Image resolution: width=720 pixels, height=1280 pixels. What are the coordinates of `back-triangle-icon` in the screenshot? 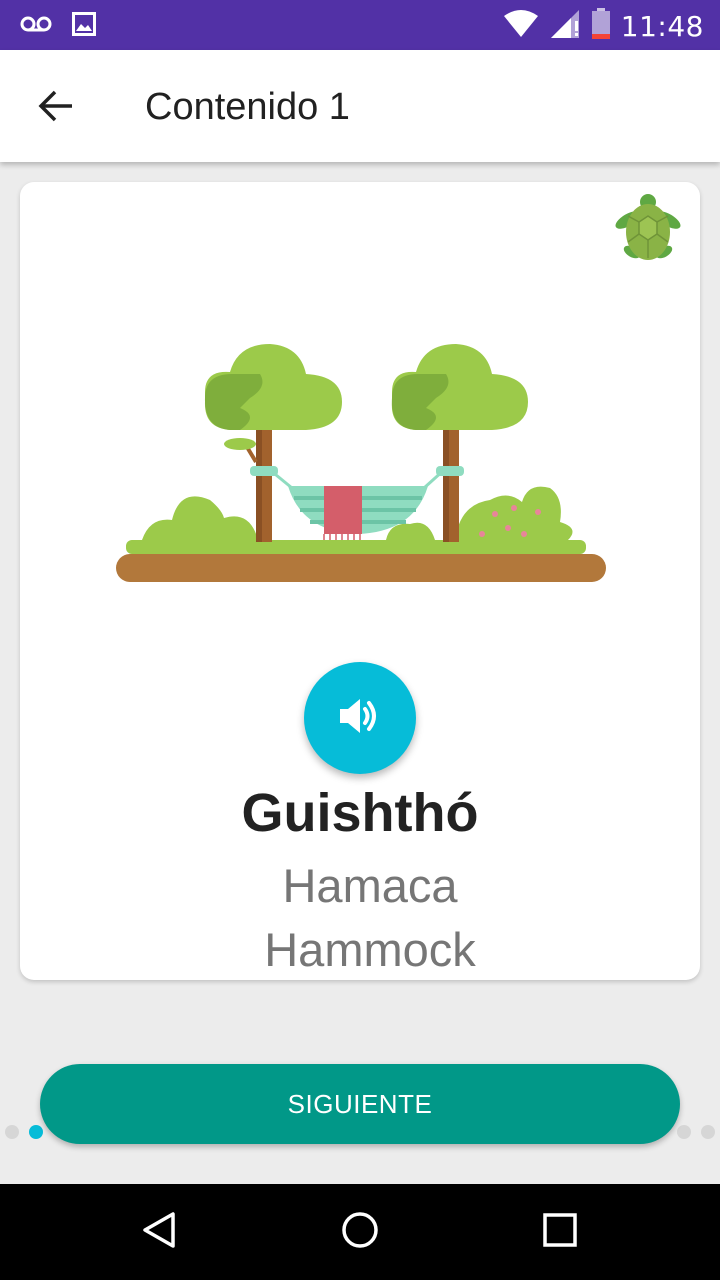 It's located at (160, 1232).